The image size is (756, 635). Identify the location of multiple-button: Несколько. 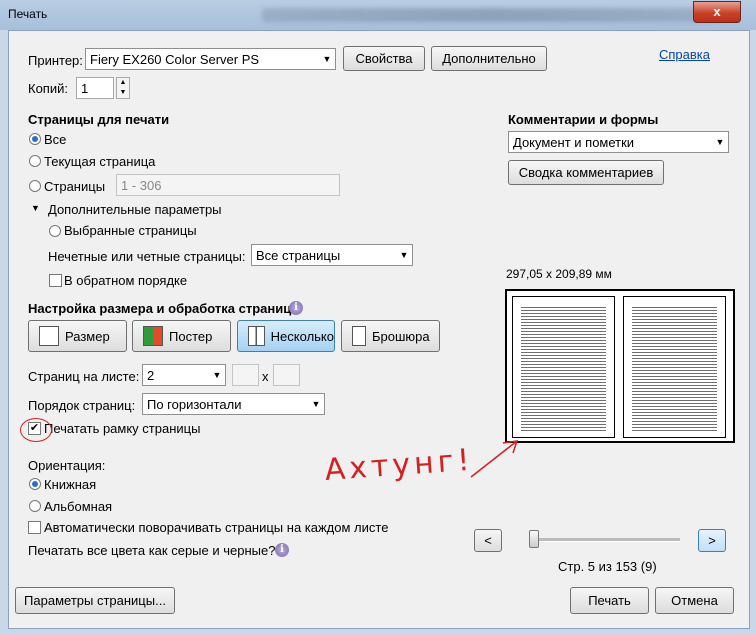
(286, 336).